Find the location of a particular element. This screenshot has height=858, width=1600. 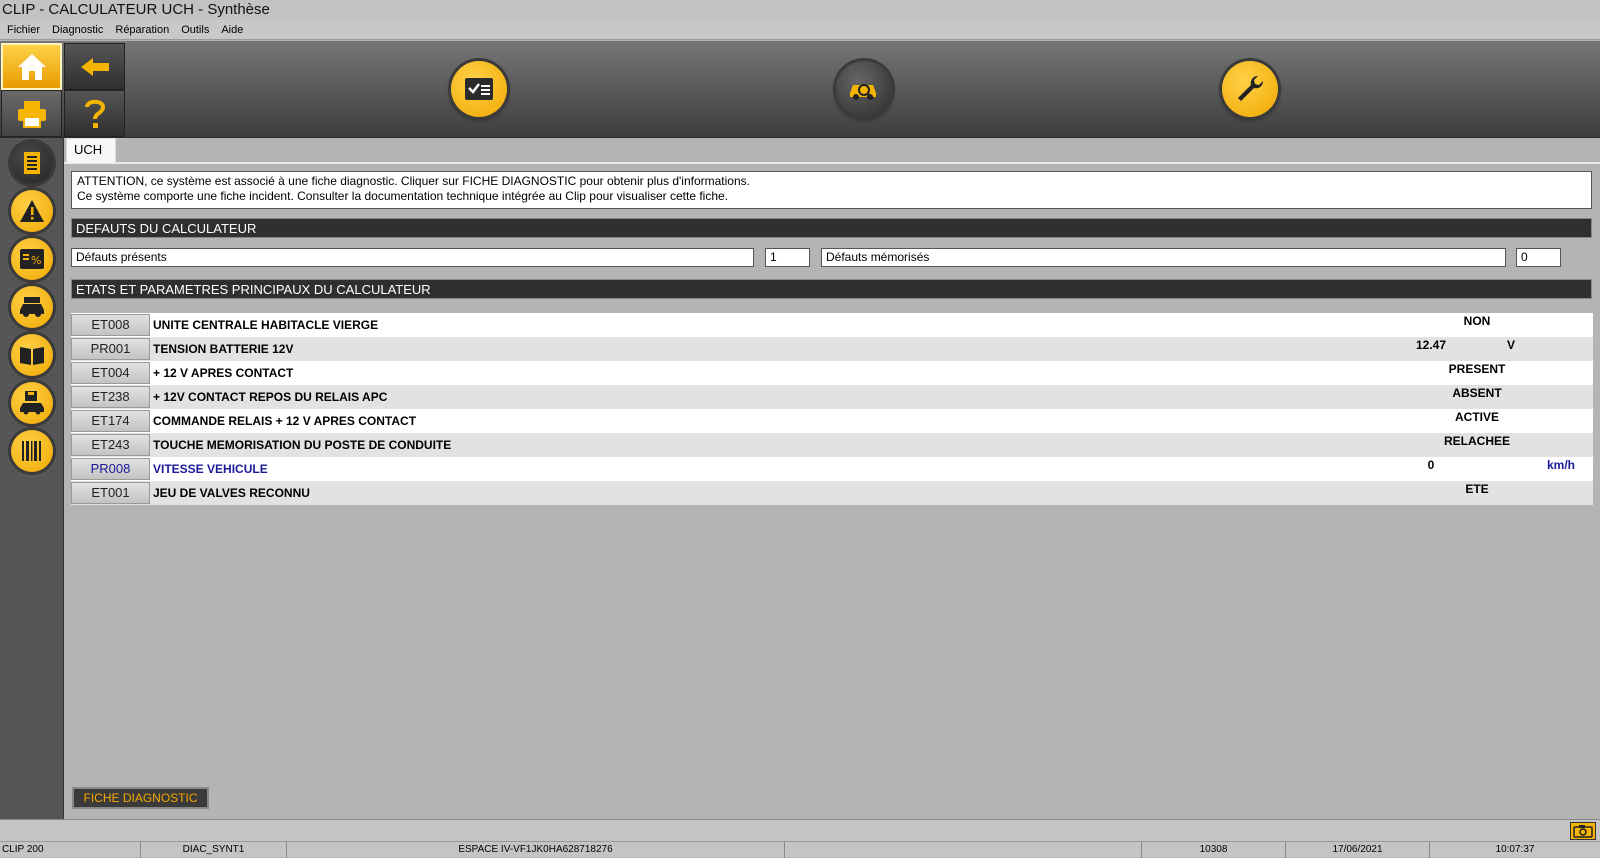

sidebar-percent-button: % is located at coordinates (32, 259).